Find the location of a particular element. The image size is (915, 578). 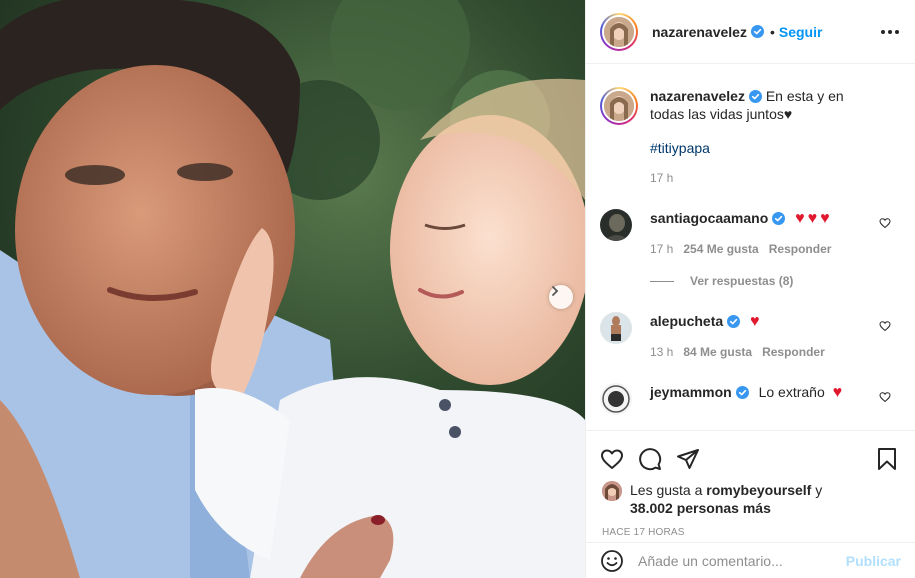

comment-time: 13 h is located at coordinates (661, 352).